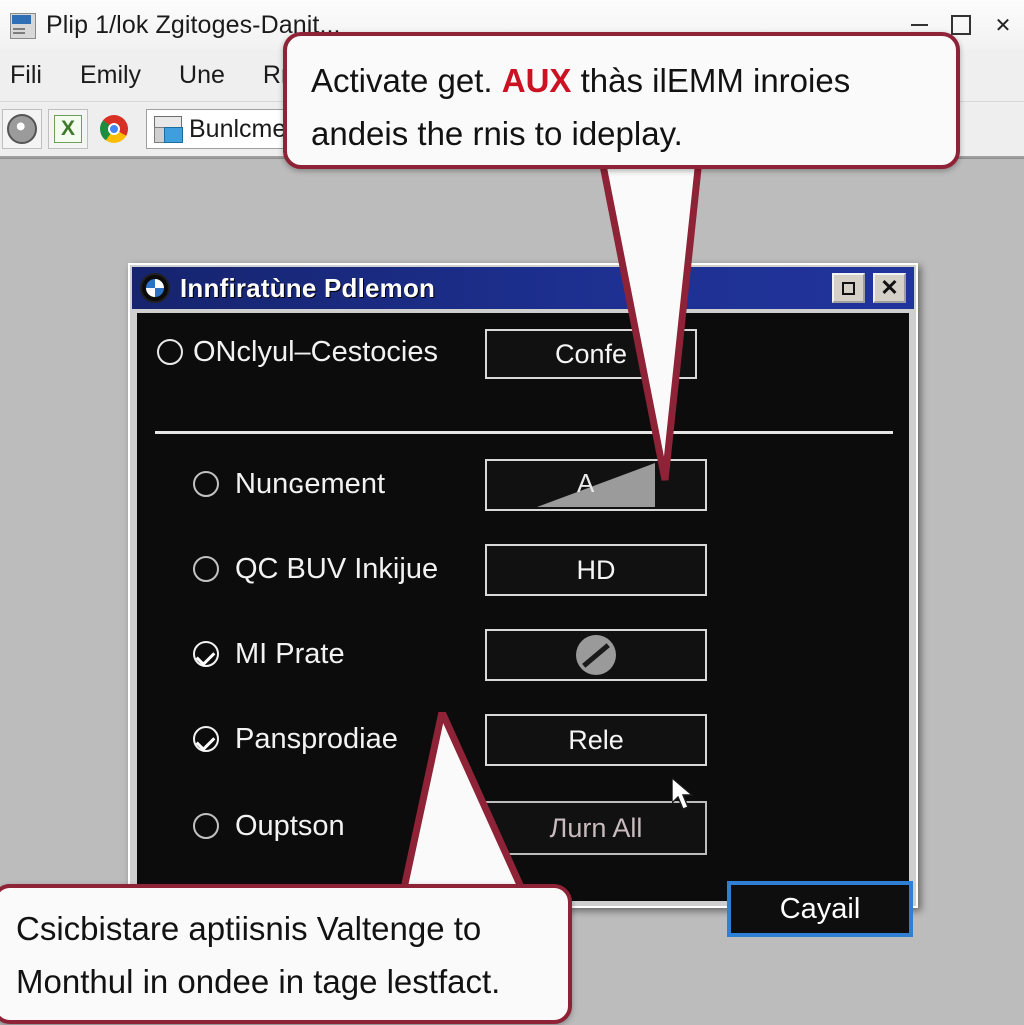 This screenshot has width=1024, height=1025. I want to click on row-label-ouptson: Ouptson, so click(290, 825).